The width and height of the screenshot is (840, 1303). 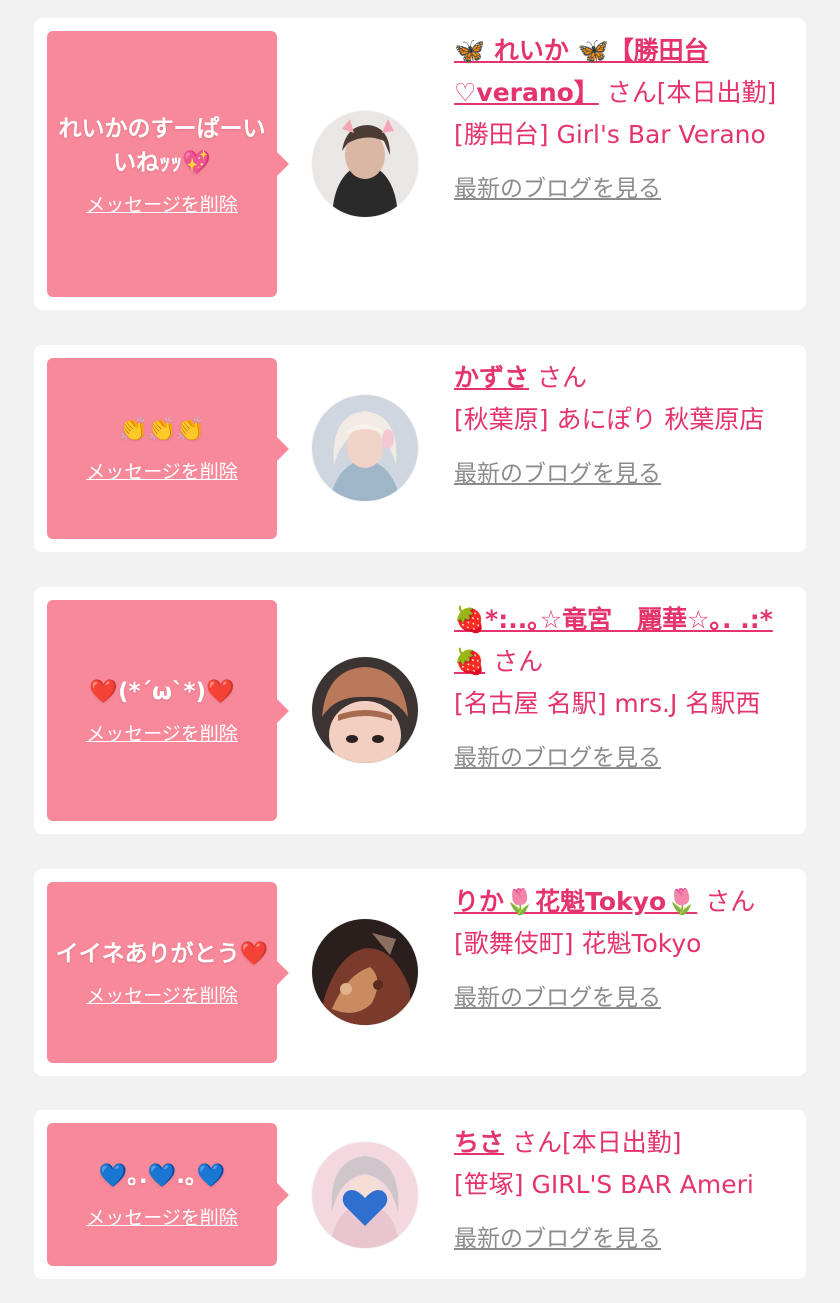 I want to click on message-bubble: れいかのすーぱーいいねｯｯ💖 メッセージを削除, so click(x=168, y=164).